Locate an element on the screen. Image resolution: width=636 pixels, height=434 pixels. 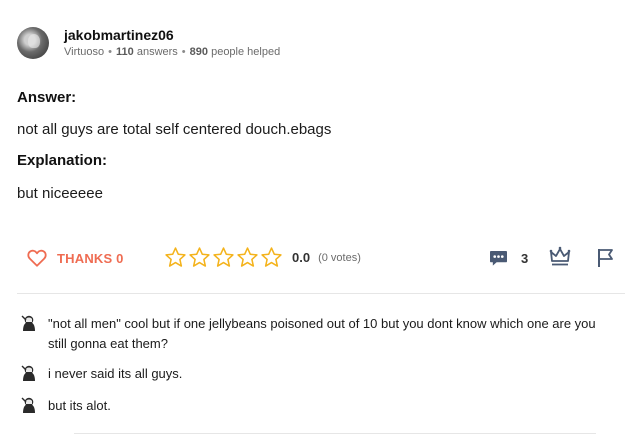
votes-count: (0 votes) is located at coordinates (339, 257).